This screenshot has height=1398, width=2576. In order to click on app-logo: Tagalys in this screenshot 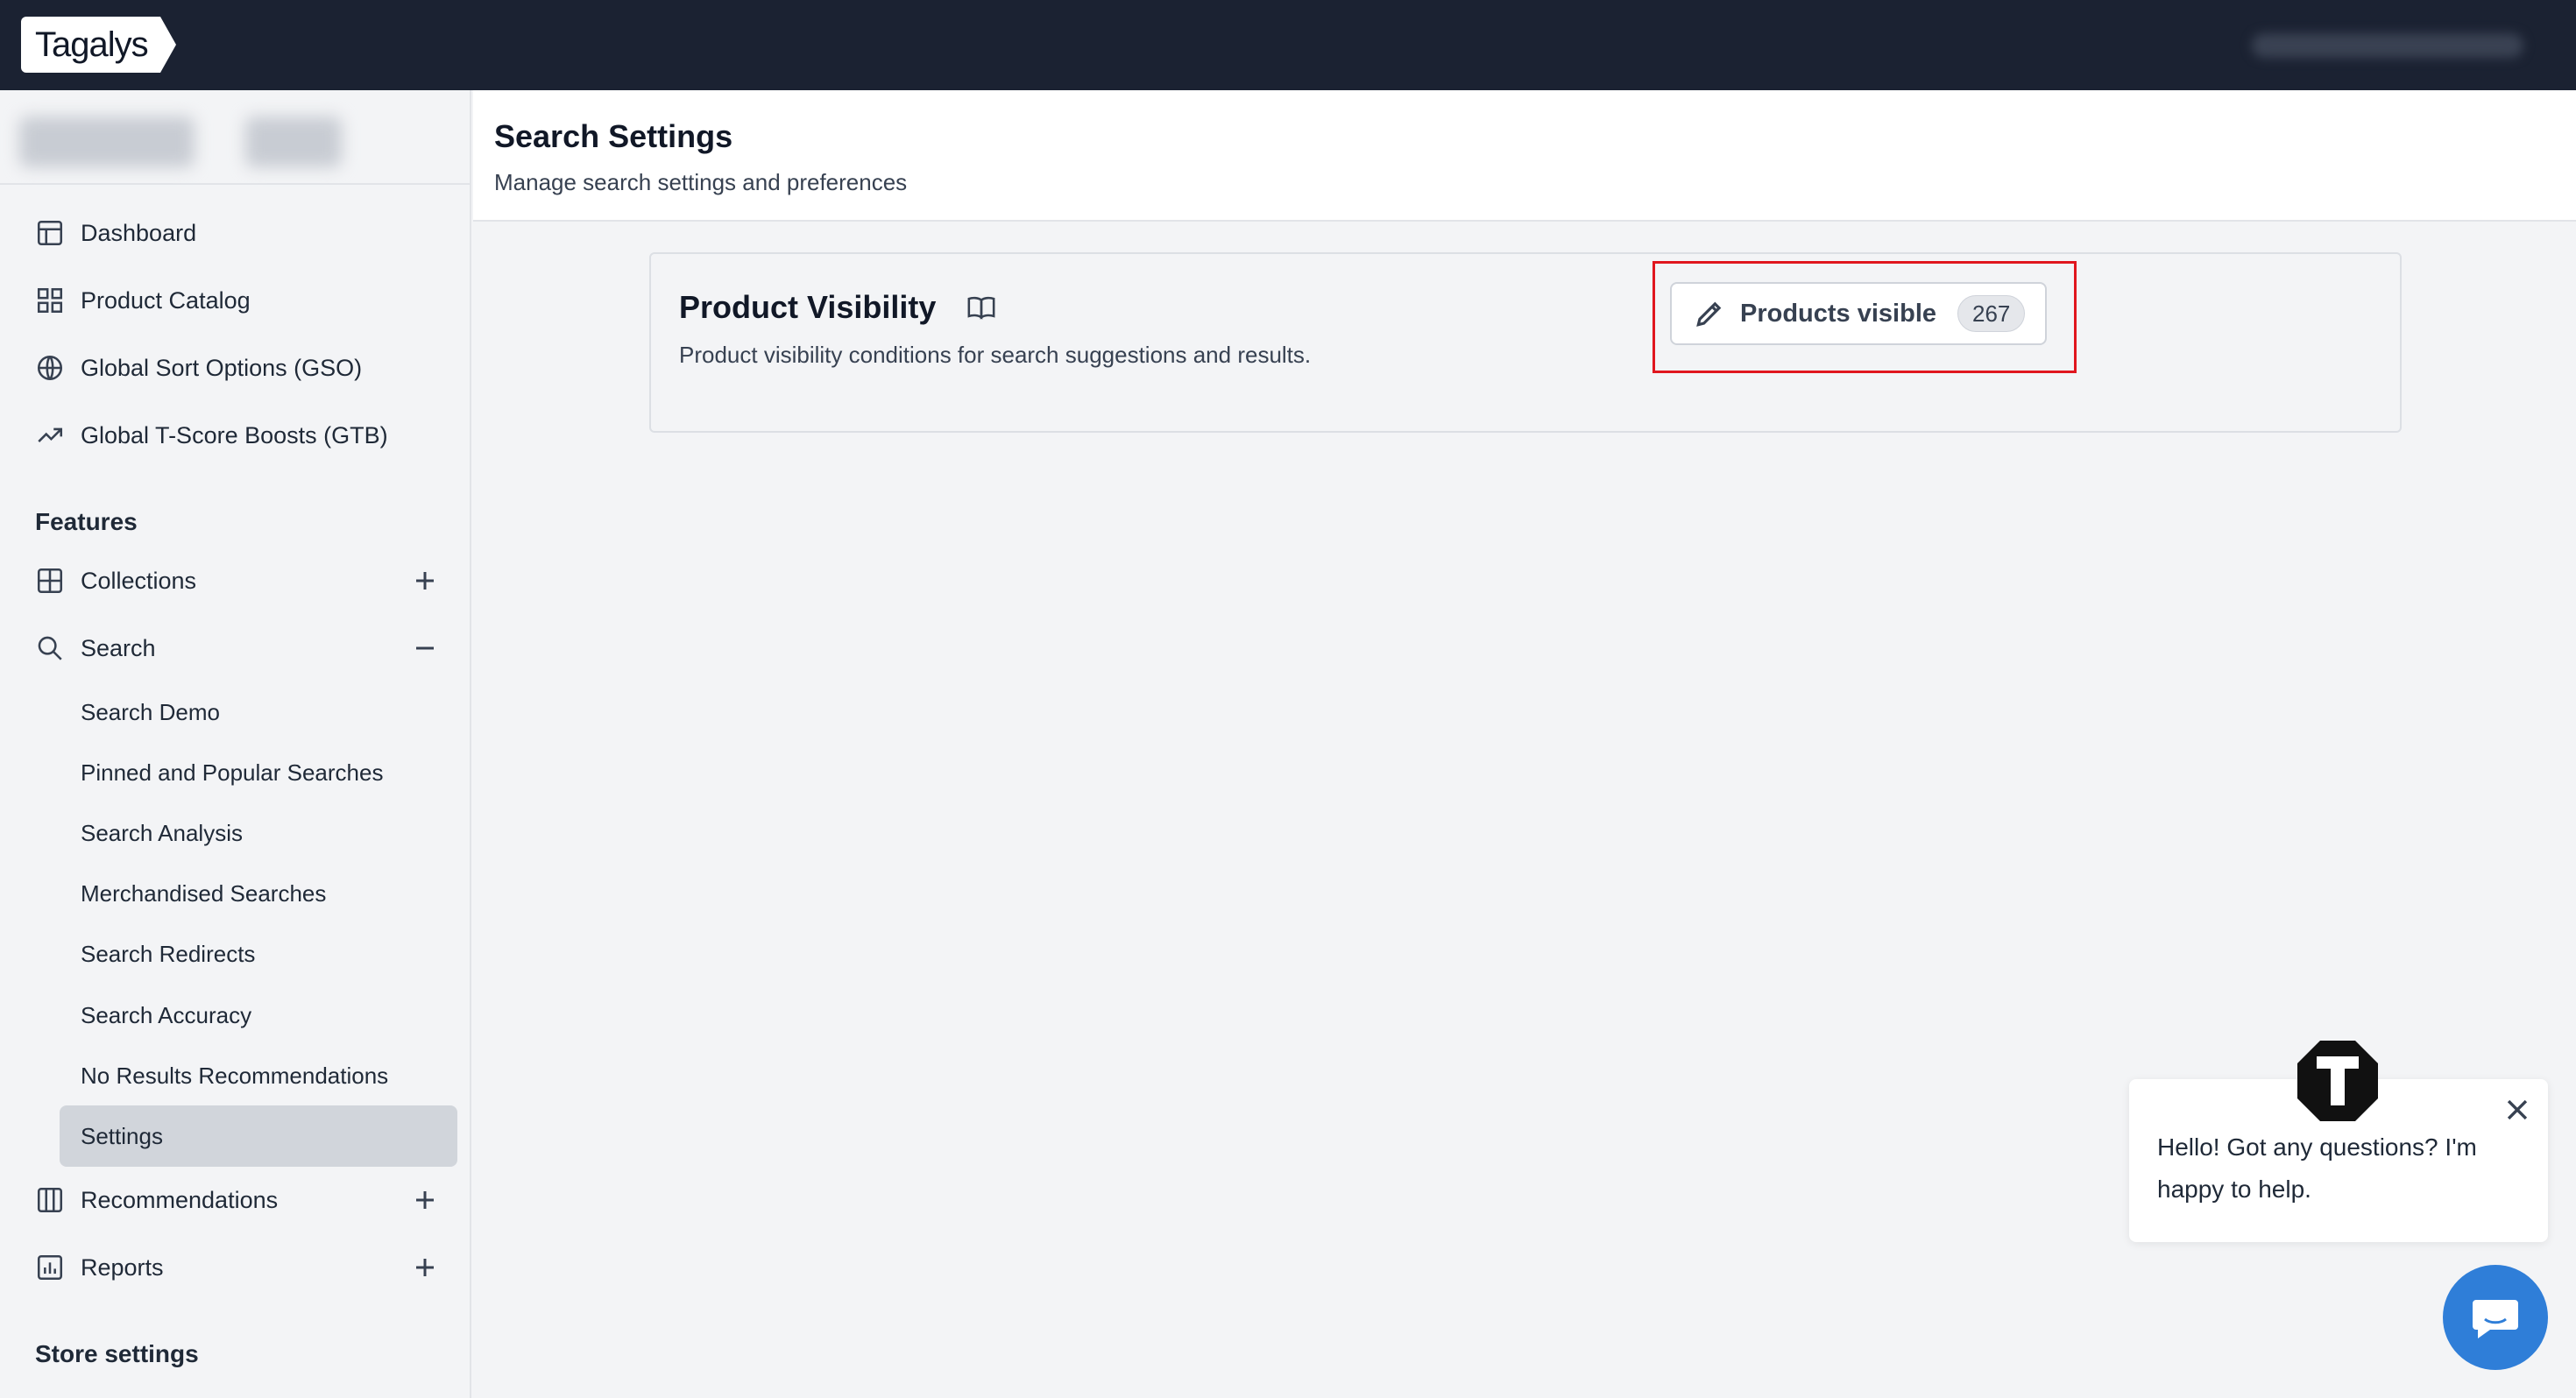, I will do `click(98, 45)`.